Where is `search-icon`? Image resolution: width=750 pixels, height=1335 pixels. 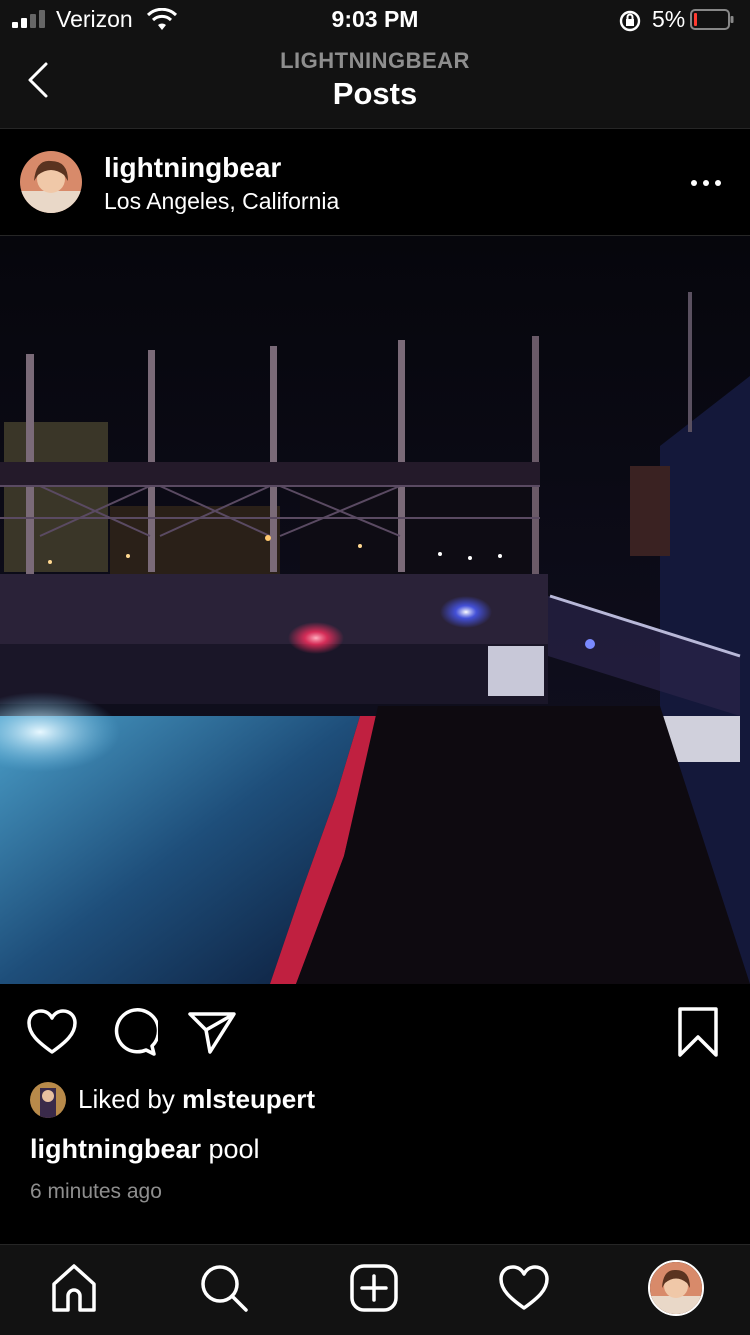 search-icon is located at coordinates (224, 1288).